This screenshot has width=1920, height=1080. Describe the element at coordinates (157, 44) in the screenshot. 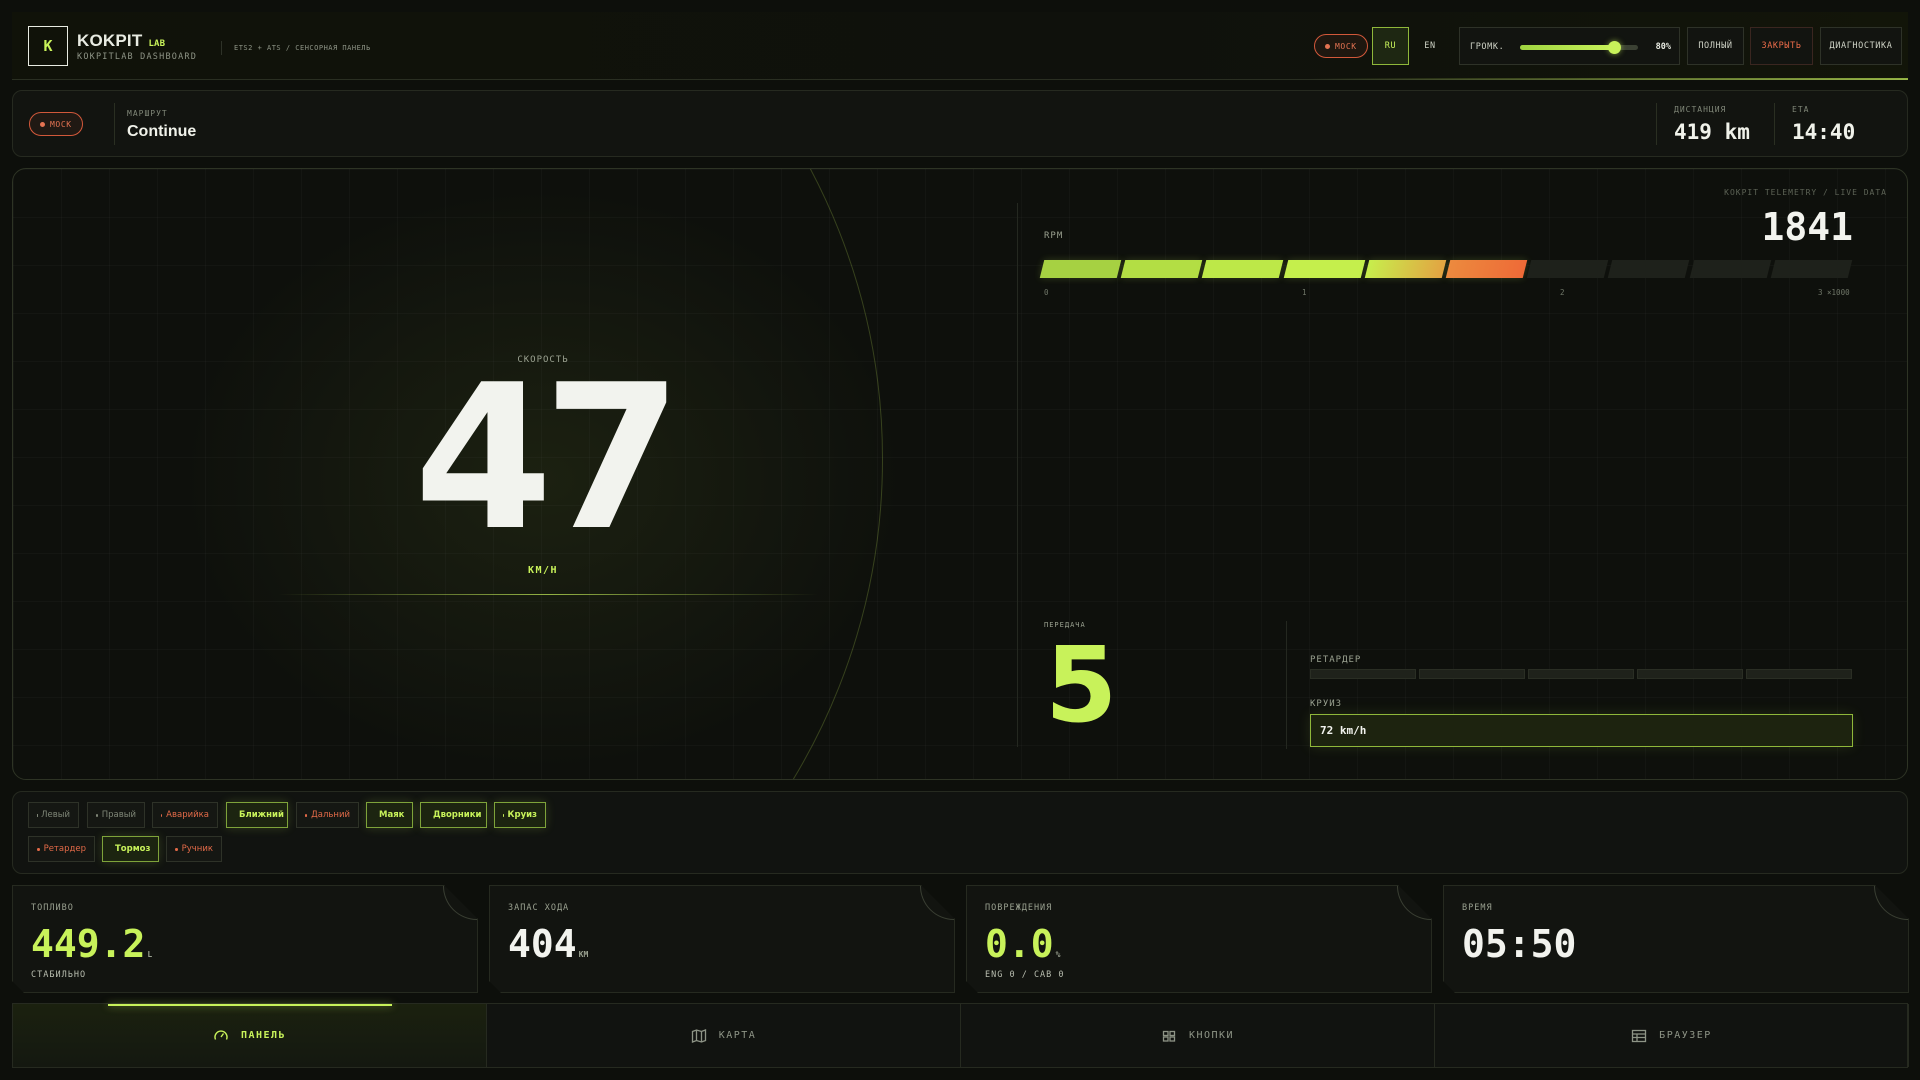

I see `app-title-suffix: LAB` at that location.